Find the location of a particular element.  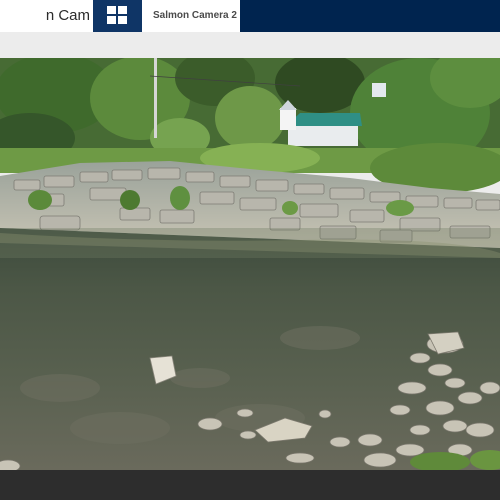

header-bar: n Cam Salmon Camera 2 is located at coordinates (250, 16).